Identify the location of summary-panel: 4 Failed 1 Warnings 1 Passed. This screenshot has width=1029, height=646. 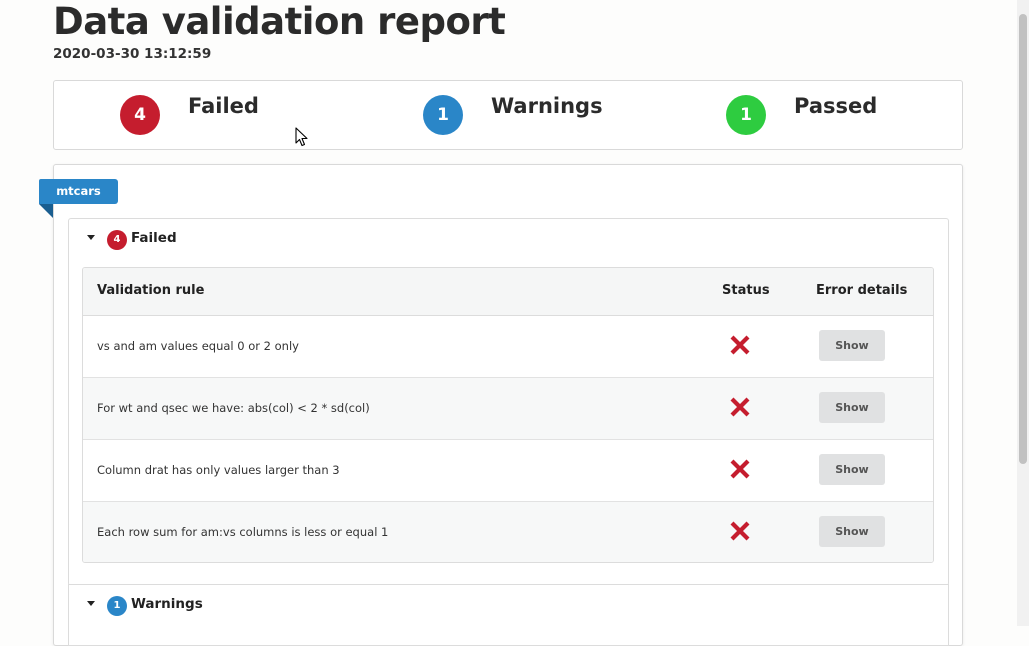
(508, 115).